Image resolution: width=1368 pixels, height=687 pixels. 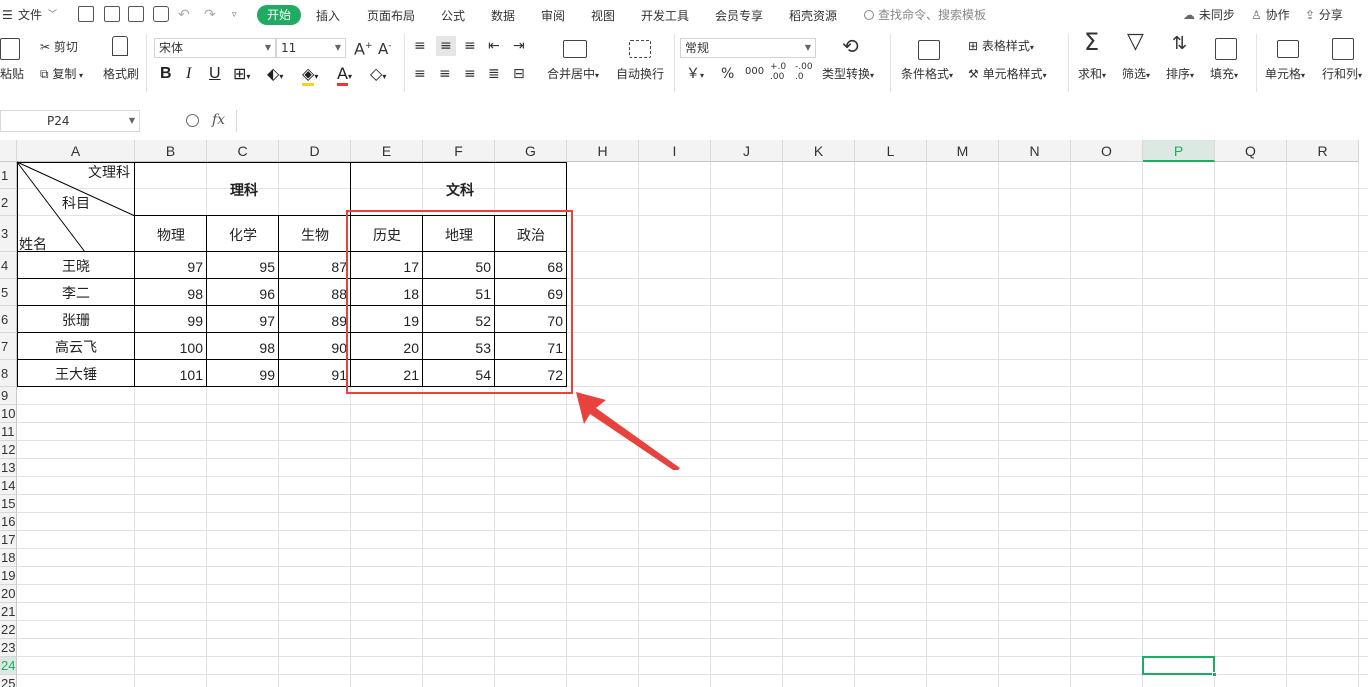 I want to click on formula-input, so click(x=802, y=121).